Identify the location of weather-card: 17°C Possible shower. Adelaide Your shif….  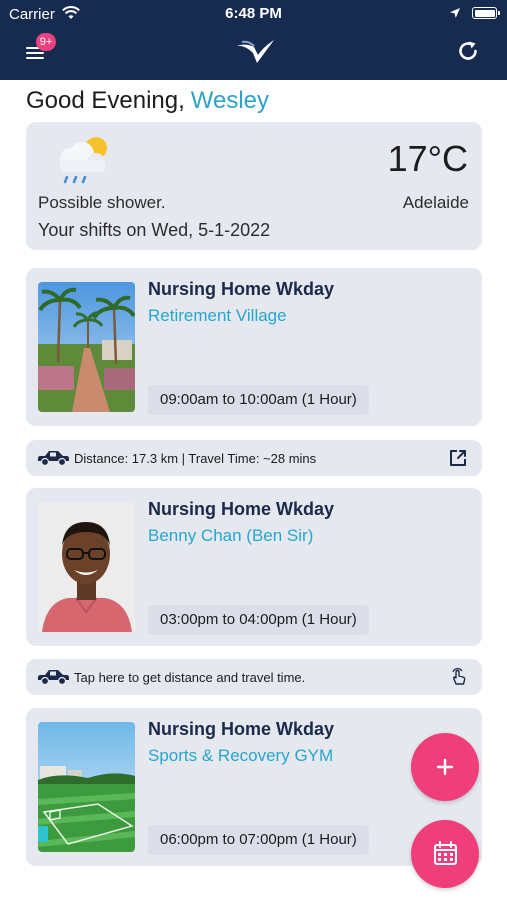
(254, 186).